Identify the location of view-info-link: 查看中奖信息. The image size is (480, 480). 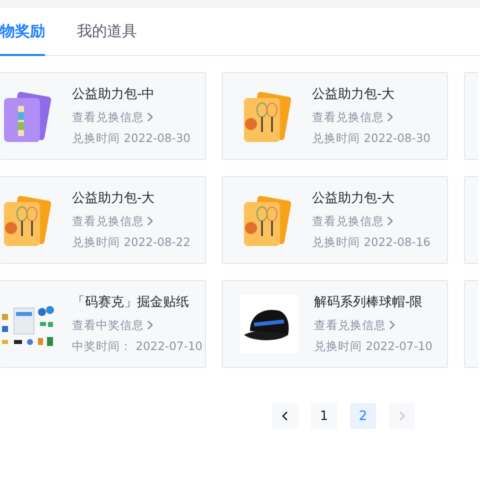
(137, 325).